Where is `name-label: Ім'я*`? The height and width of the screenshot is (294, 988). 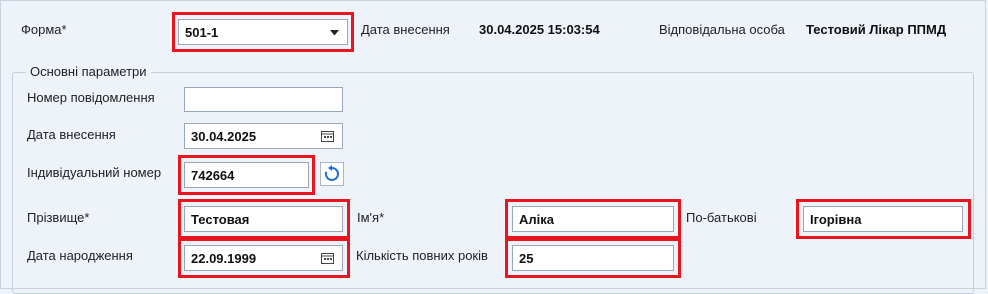 name-label: Ім'я* is located at coordinates (371, 217).